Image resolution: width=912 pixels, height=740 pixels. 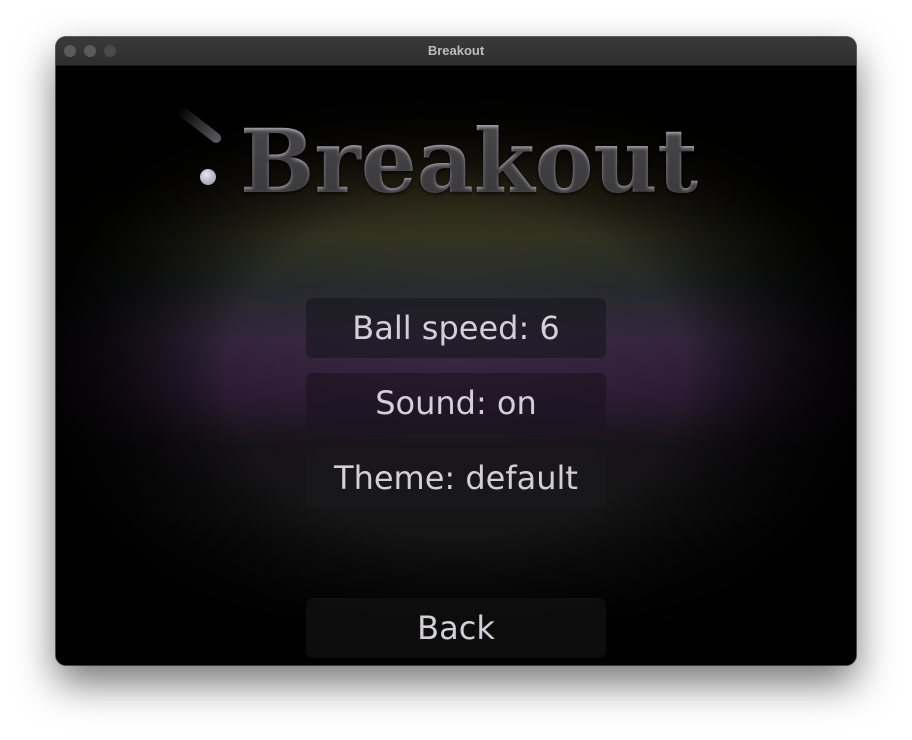 I want to click on window-title: Breakout, so click(x=456, y=50).